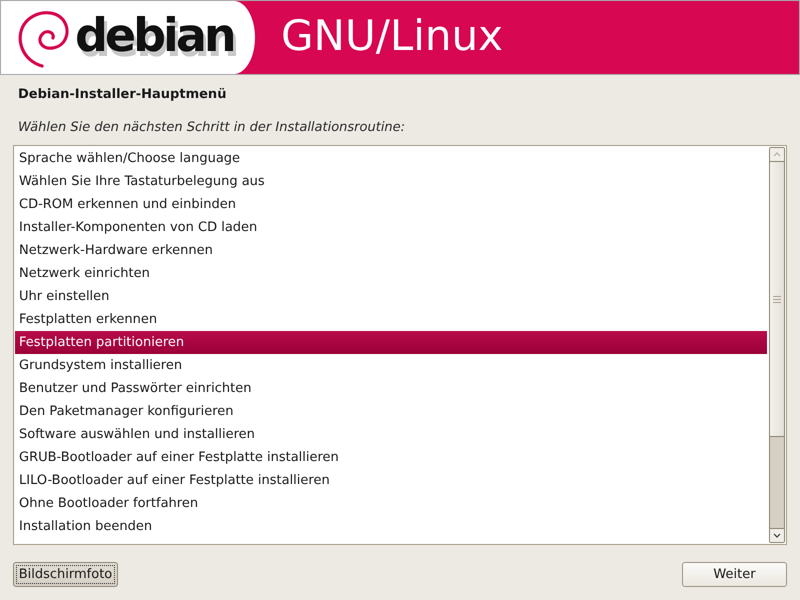  I want to click on scroll-thumb, so click(777, 299).